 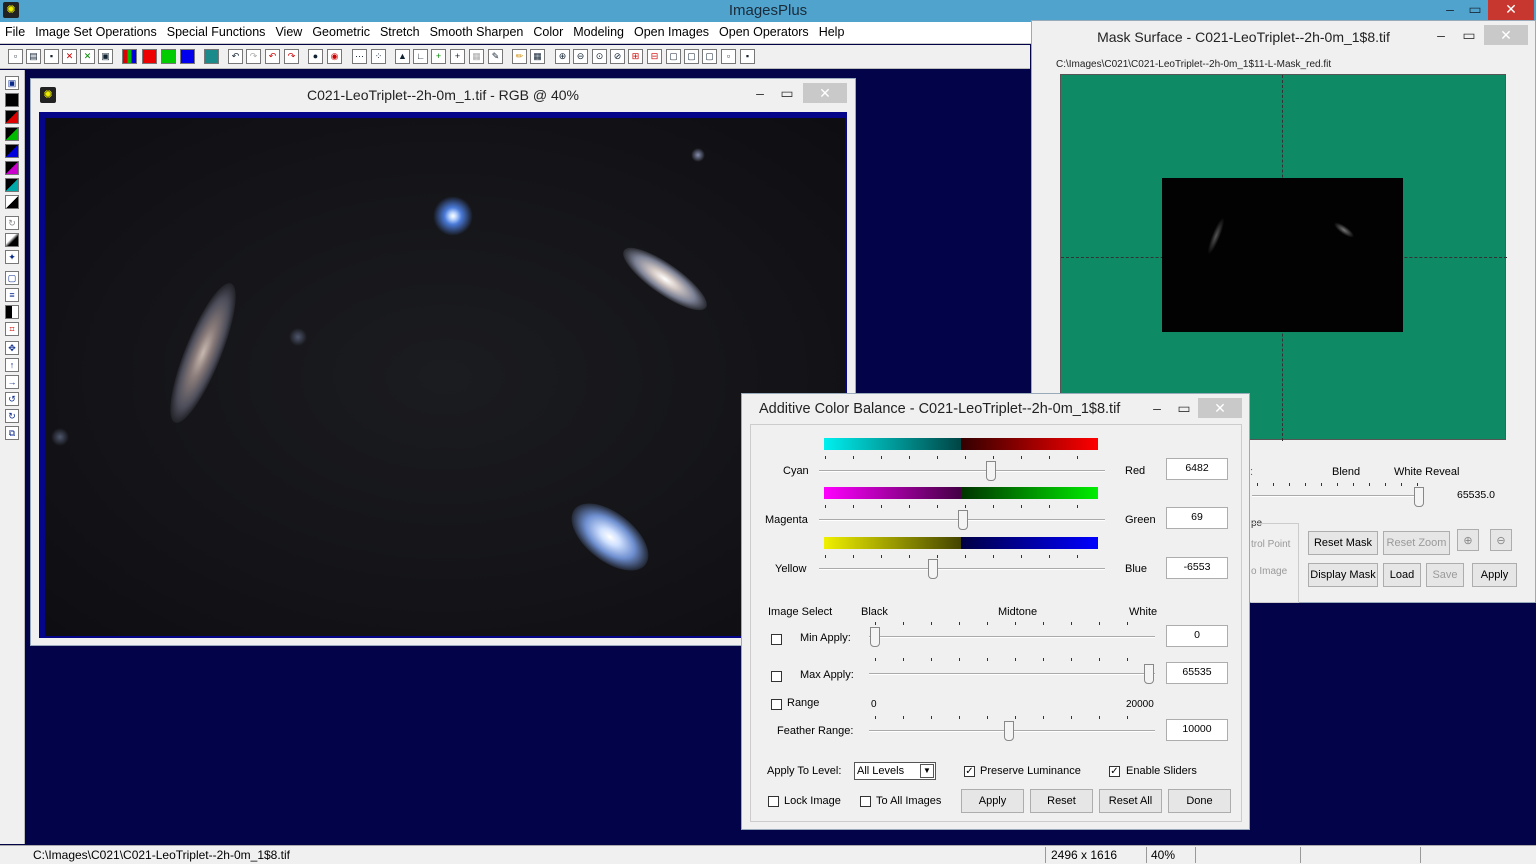 I want to click on min-apply-checkbox, so click(x=776, y=639).